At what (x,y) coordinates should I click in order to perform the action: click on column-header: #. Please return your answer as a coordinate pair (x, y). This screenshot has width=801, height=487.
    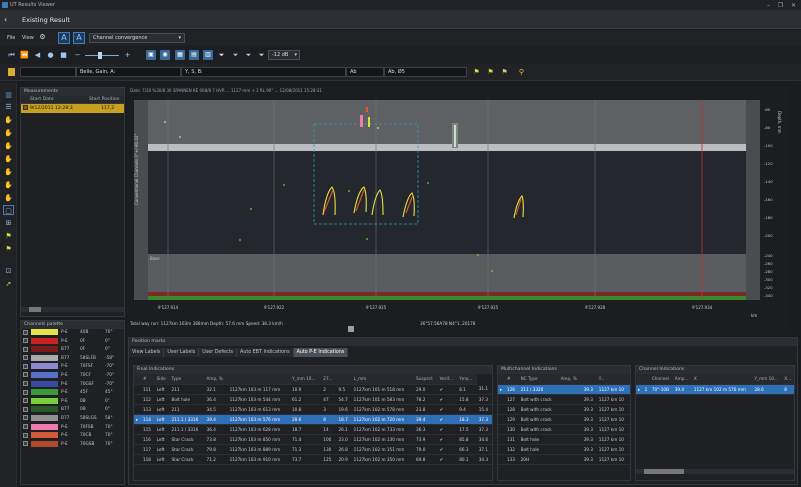
    Looking at the image, I should click on (147, 379).